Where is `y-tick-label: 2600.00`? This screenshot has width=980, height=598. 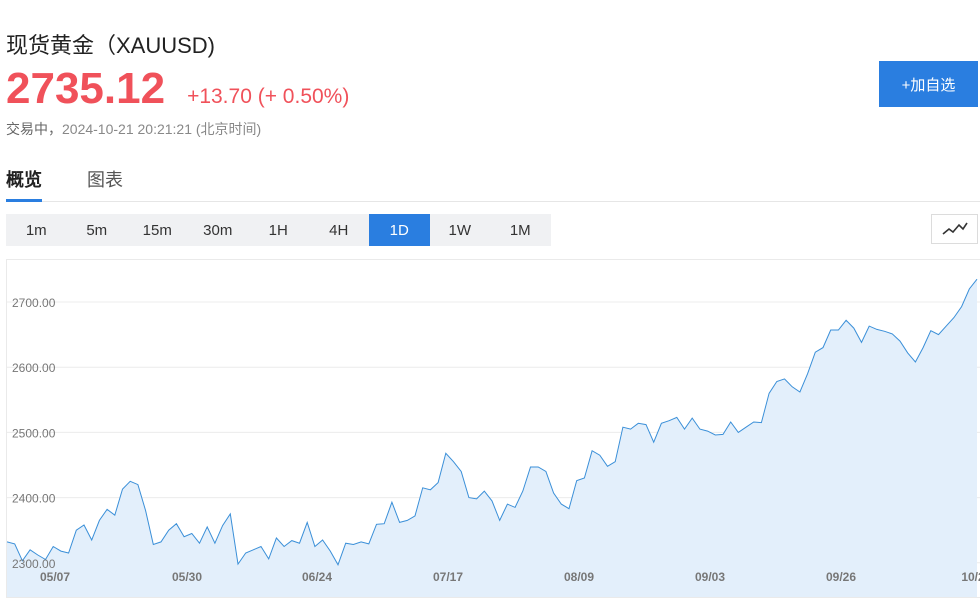
y-tick-label: 2600.00 is located at coordinates (34, 368).